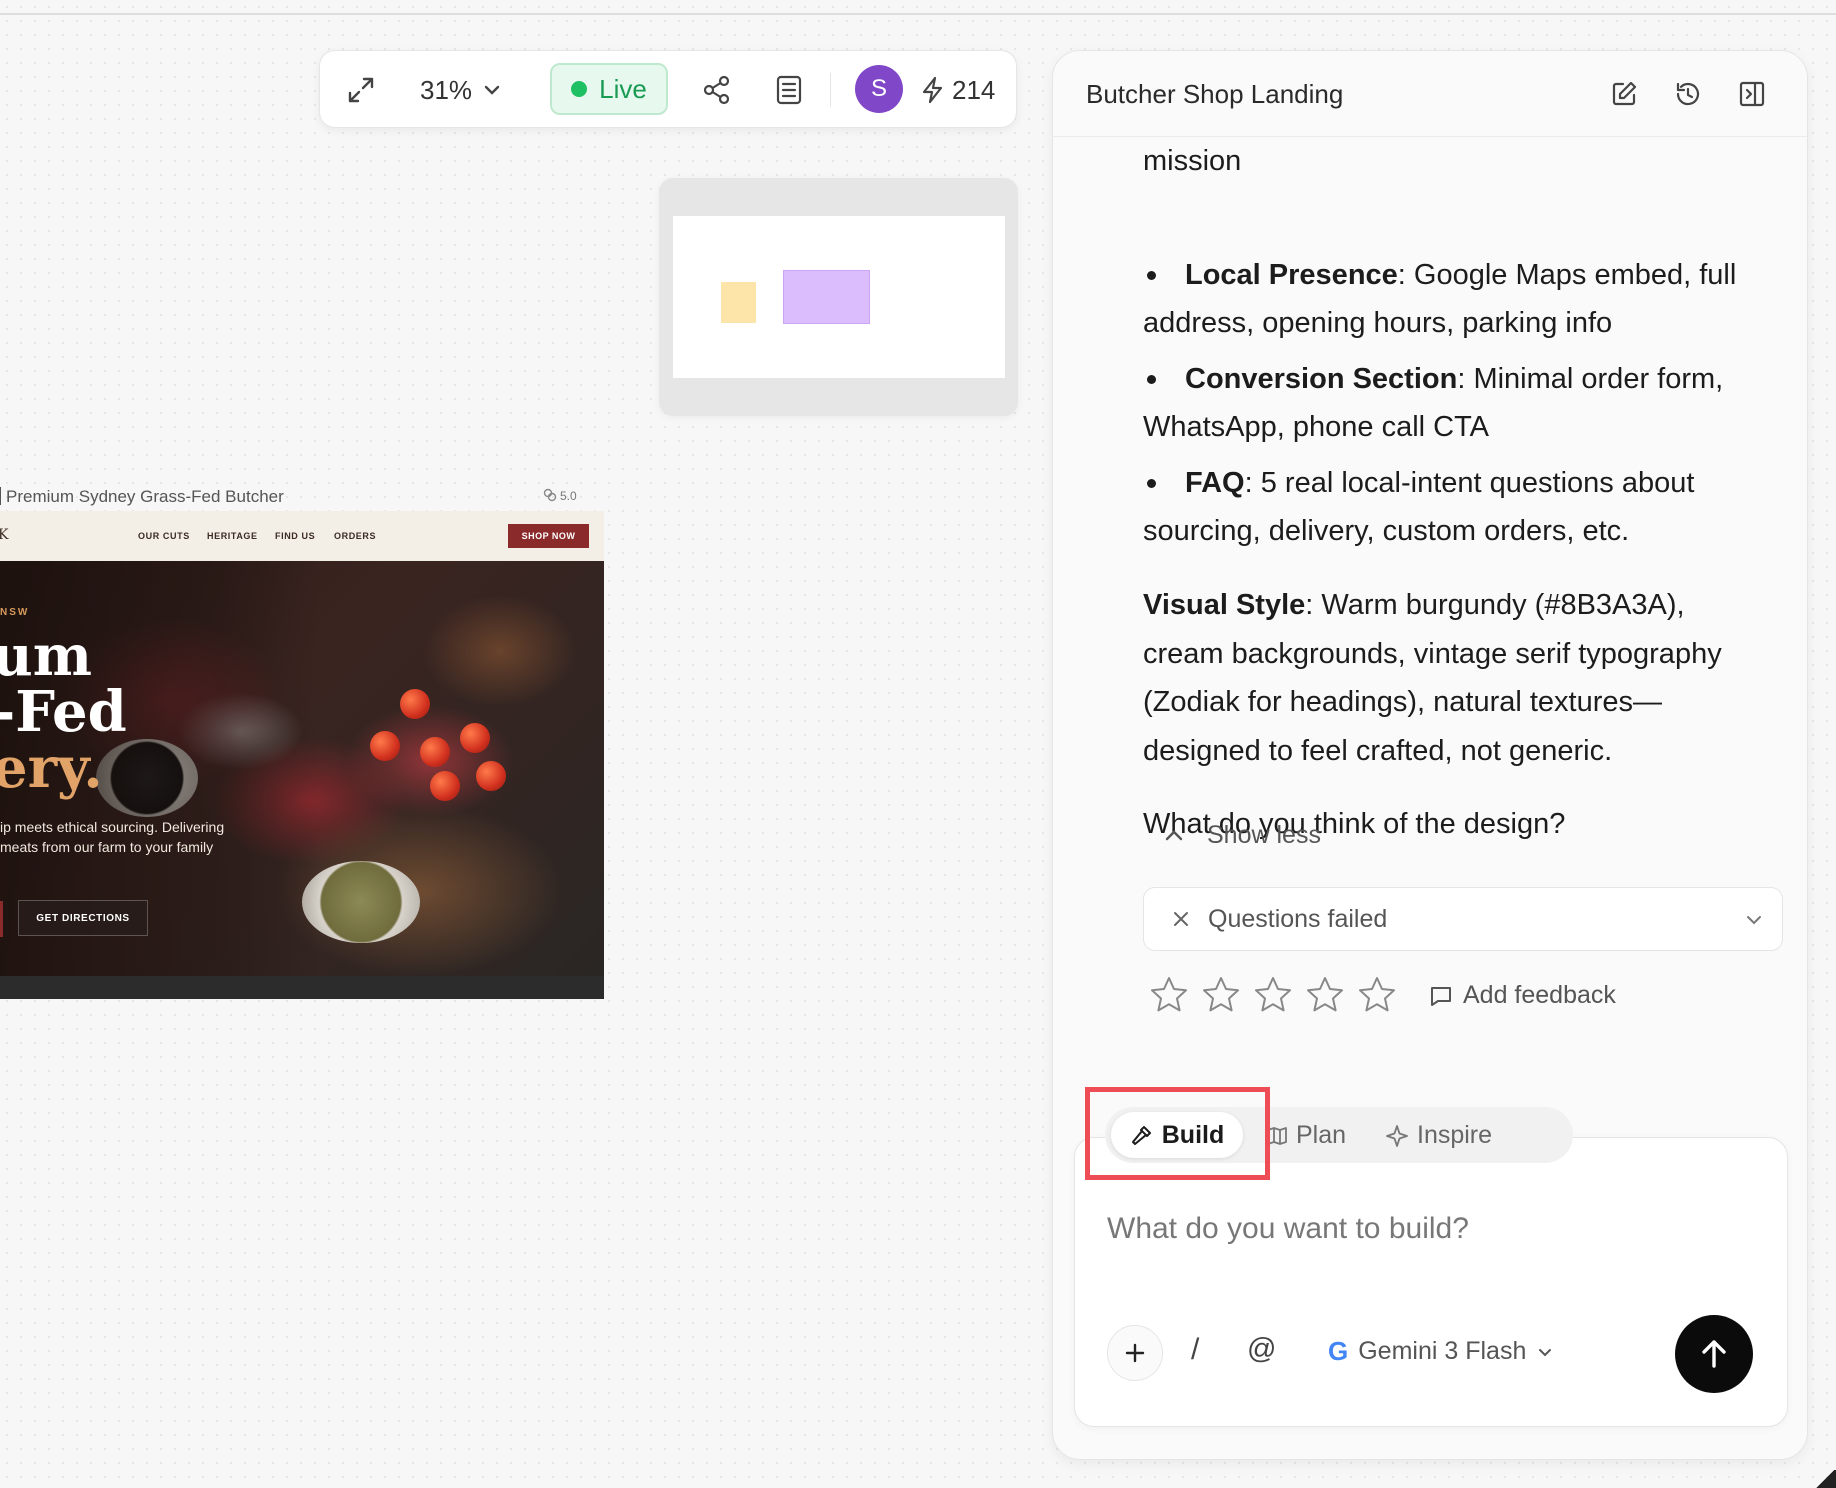 Image resolution: width=1836 pixels, height=1488 pixels. Describe the element at coordinates (1397, 1135) in the screenshot. I see `sparkle-icon` at that location.